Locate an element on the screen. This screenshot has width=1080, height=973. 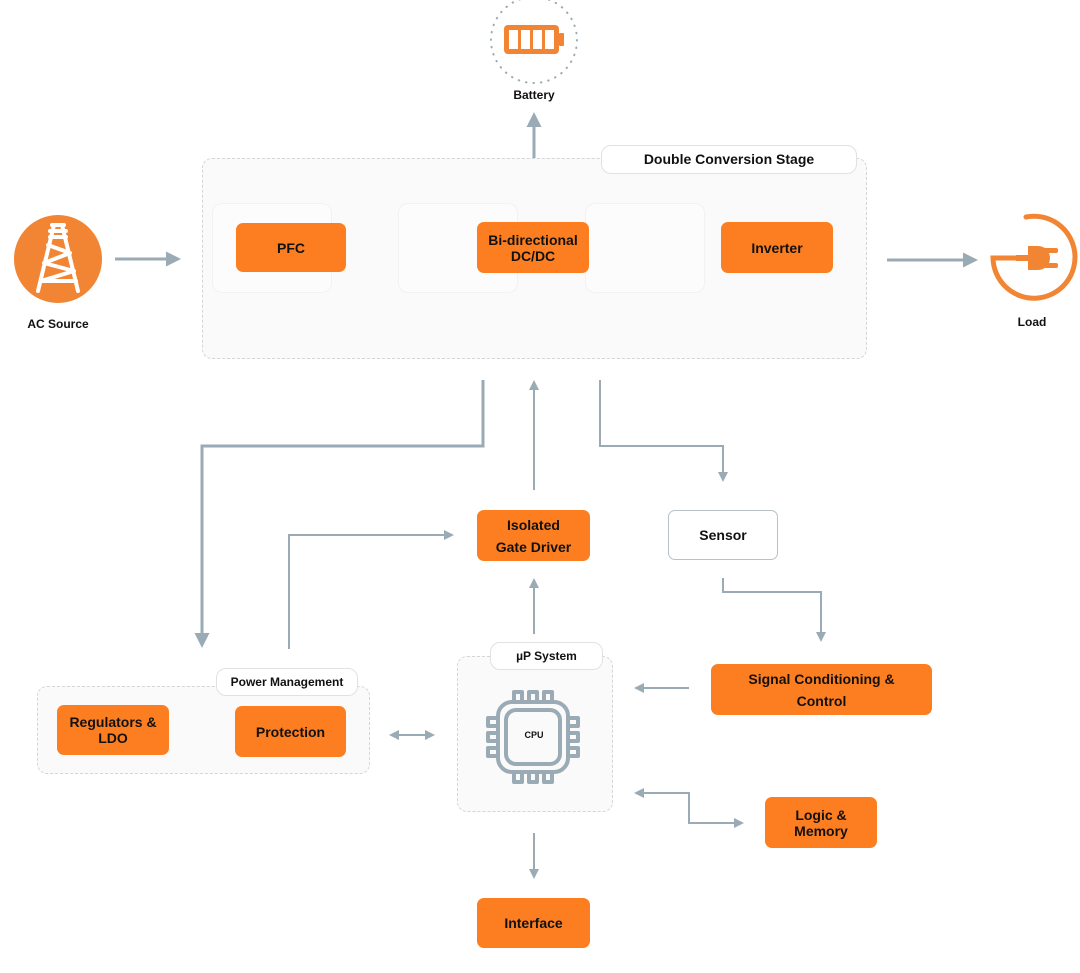
inverter-block: Inverter is located at coordinates (777, 247).